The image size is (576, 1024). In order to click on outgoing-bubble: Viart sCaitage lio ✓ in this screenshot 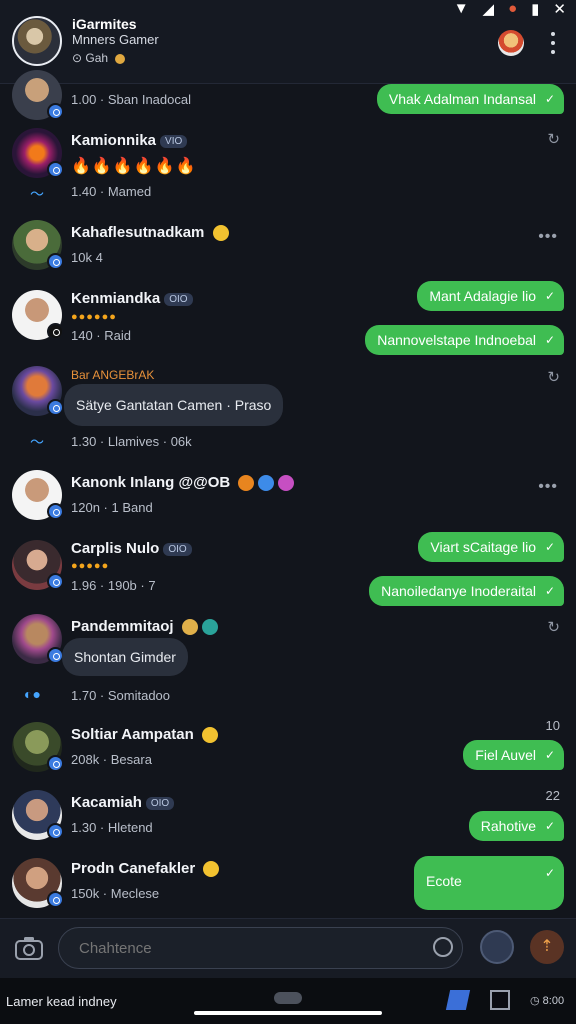, I will do `click(491, 547)`.